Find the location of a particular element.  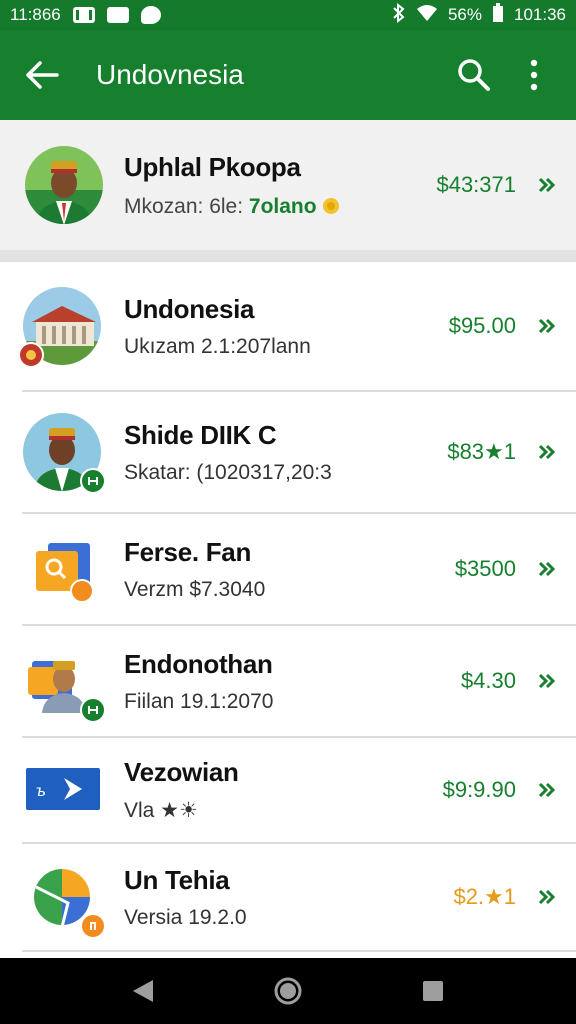

status-bar: 11:866 56% 101:36 is located at coordinates (288, 15).